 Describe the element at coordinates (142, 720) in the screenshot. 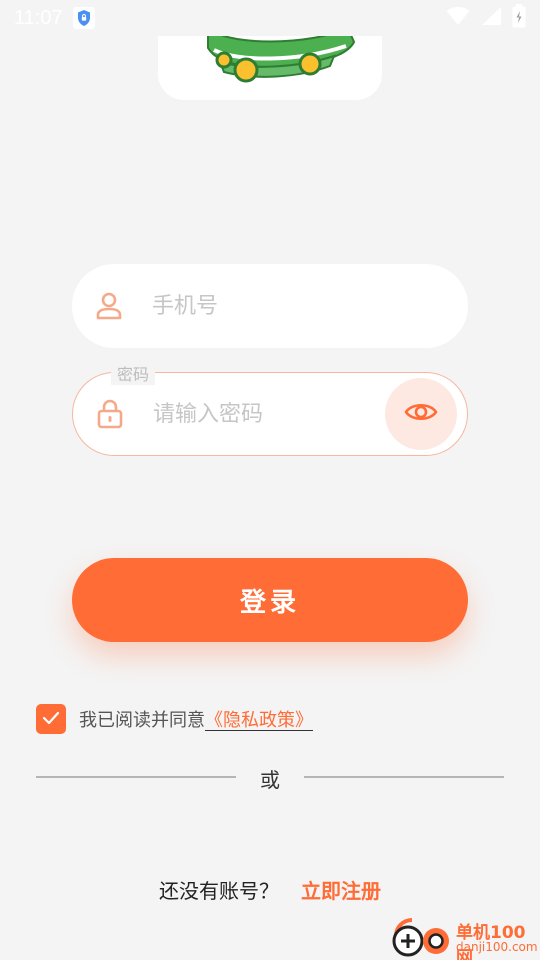

I see `agreement-text: 我已阅读并同意` at that location.